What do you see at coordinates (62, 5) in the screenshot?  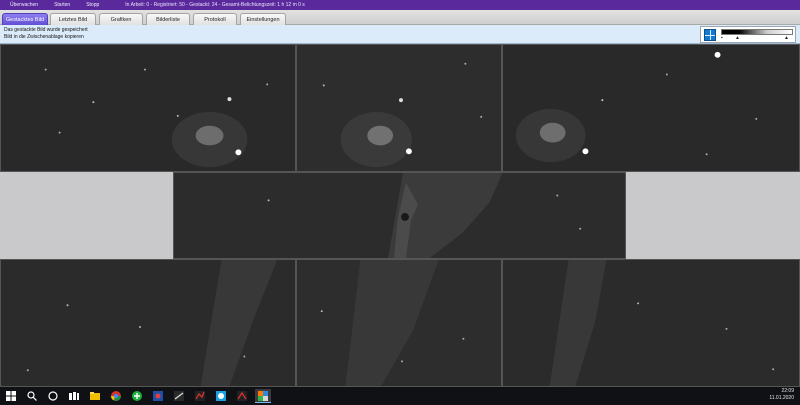 I see `start-command: Starten` at bounding box center [62, 5].